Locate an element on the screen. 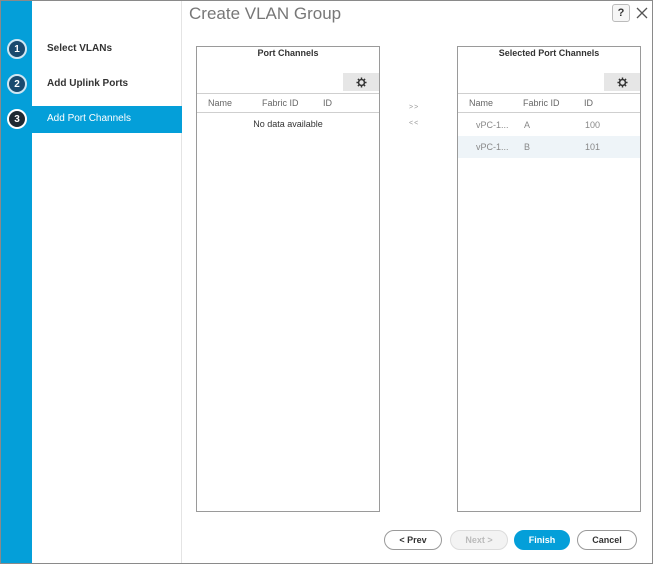 Image resolution: width=653 pixels, height=564 pixels. wizard-step-add-uplink-ports: 2 Add Uplink Ports is located at coordinates (91, 84).